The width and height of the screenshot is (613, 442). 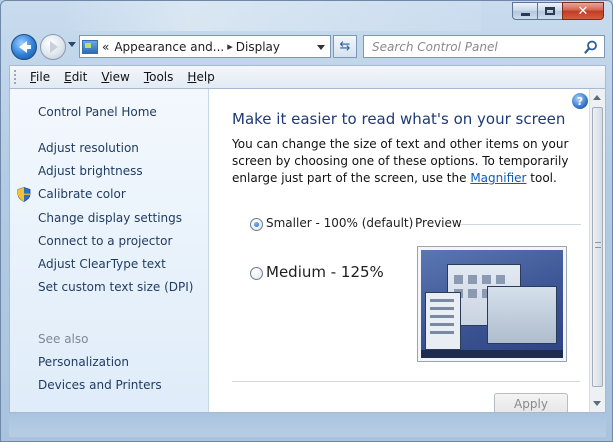 What do you see at coordinates (498, 178) in the screenshot?
I see `magnifier-link: Magnifier` at bounding box center [498, 178].